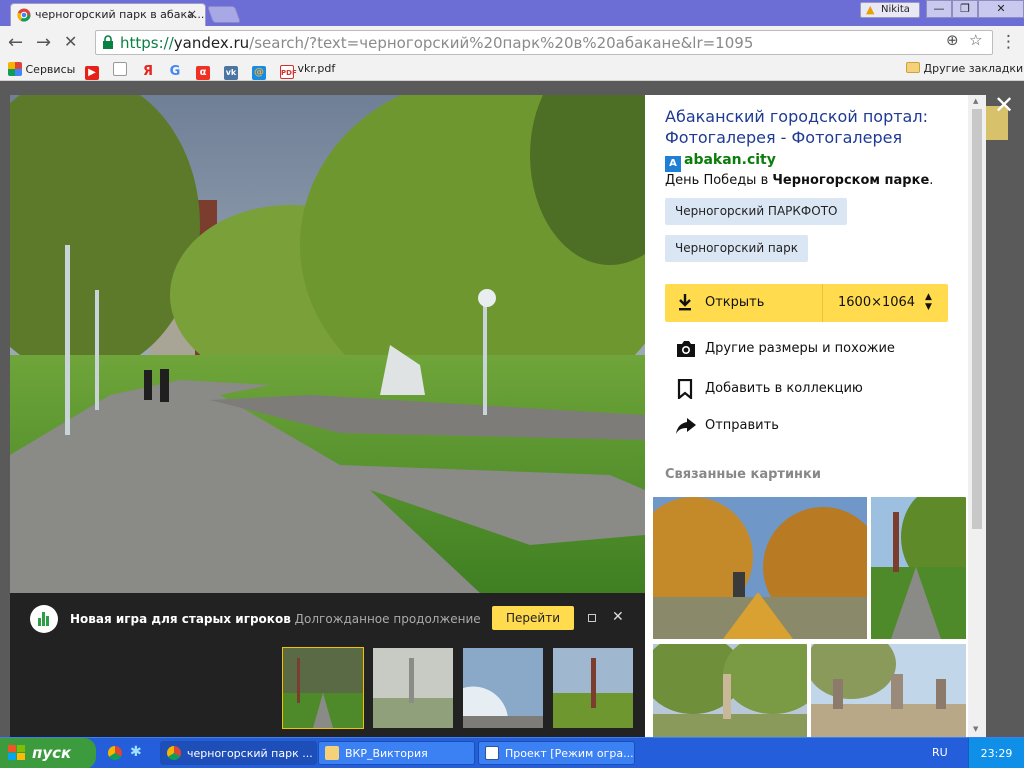 The height and width of the screenshot is (768, 1024). I want to click on ad-go-button: Перейти, so click(533, 618).